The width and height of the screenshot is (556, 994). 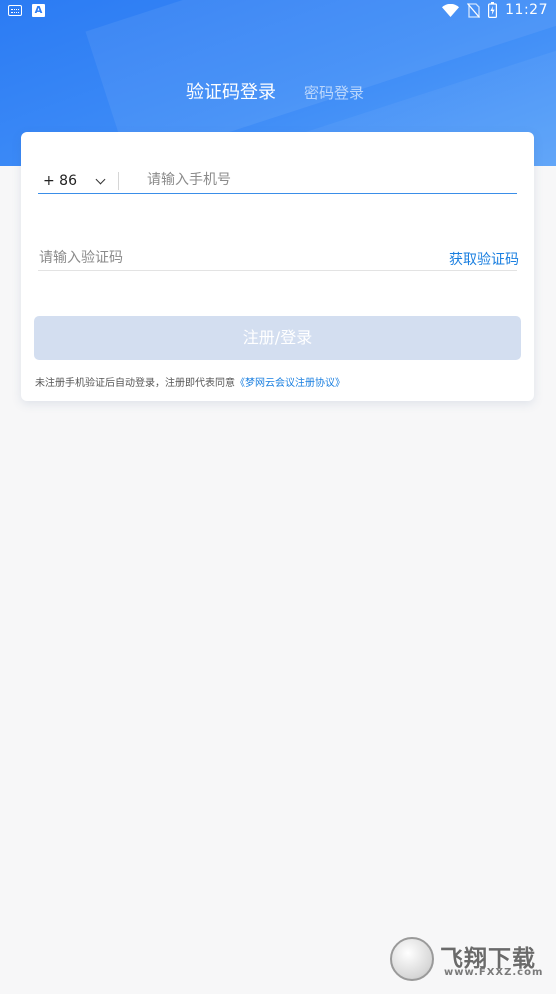 What do you see at coordinates (474, 10) in the screenshot?
I see `no-sim-icon` at bounding box center [474, 10].